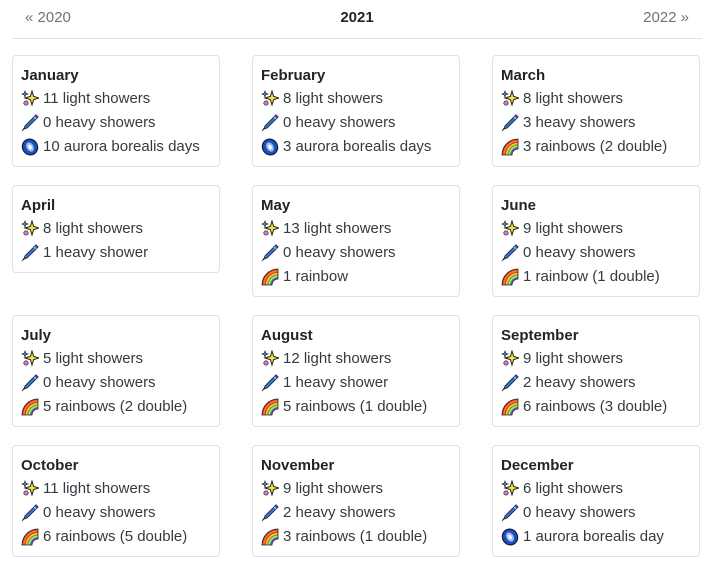 The height and width of the screenshot is (572, 716). I want to click on stat-item: 1 rainbow, so click(356, 277).